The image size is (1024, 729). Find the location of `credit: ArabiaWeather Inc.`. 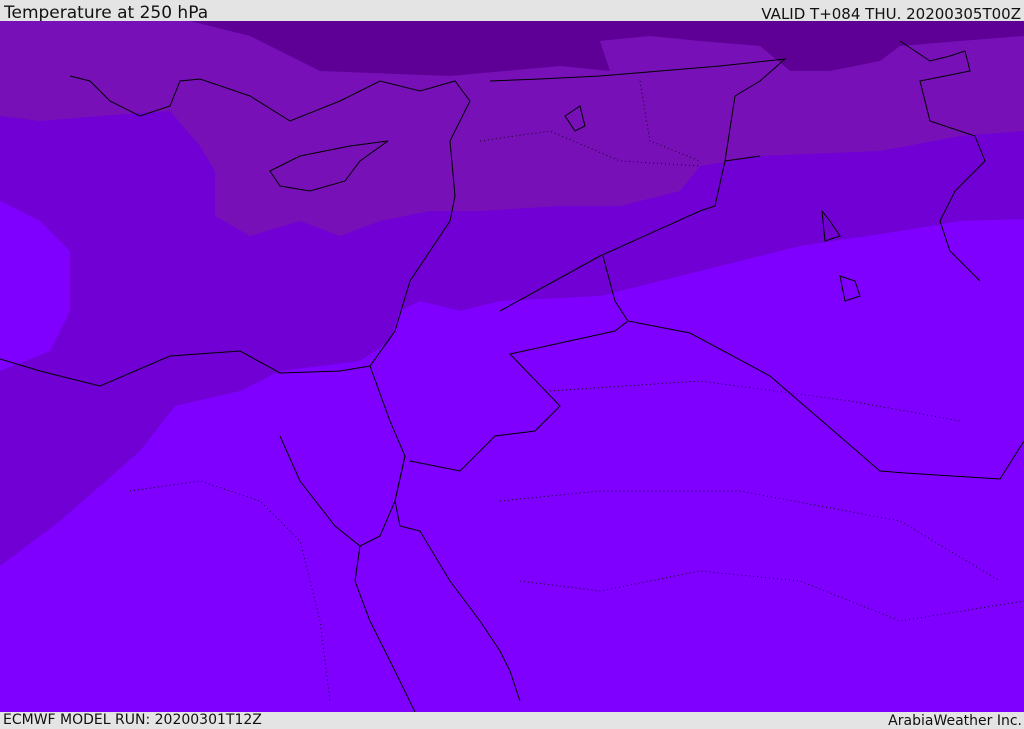

credit: ArabiaWeather Inc. is located at coordinates (955, 721).